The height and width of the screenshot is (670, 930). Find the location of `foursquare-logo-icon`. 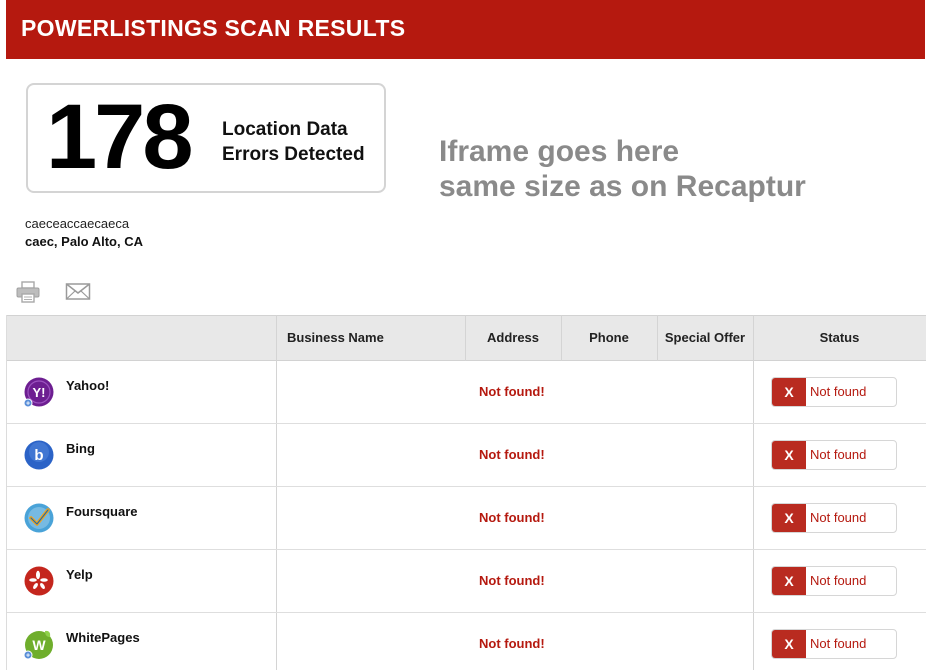

foursquare-logo-icon is located at coordinates (39, 518).